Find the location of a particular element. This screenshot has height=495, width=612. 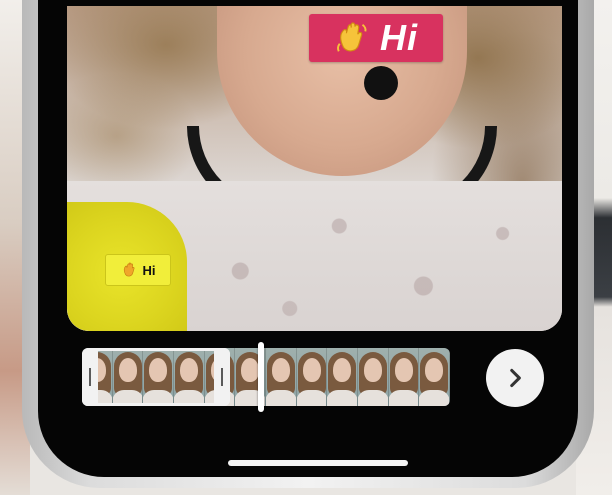

home-indicator is located at coordinates (318, 463).